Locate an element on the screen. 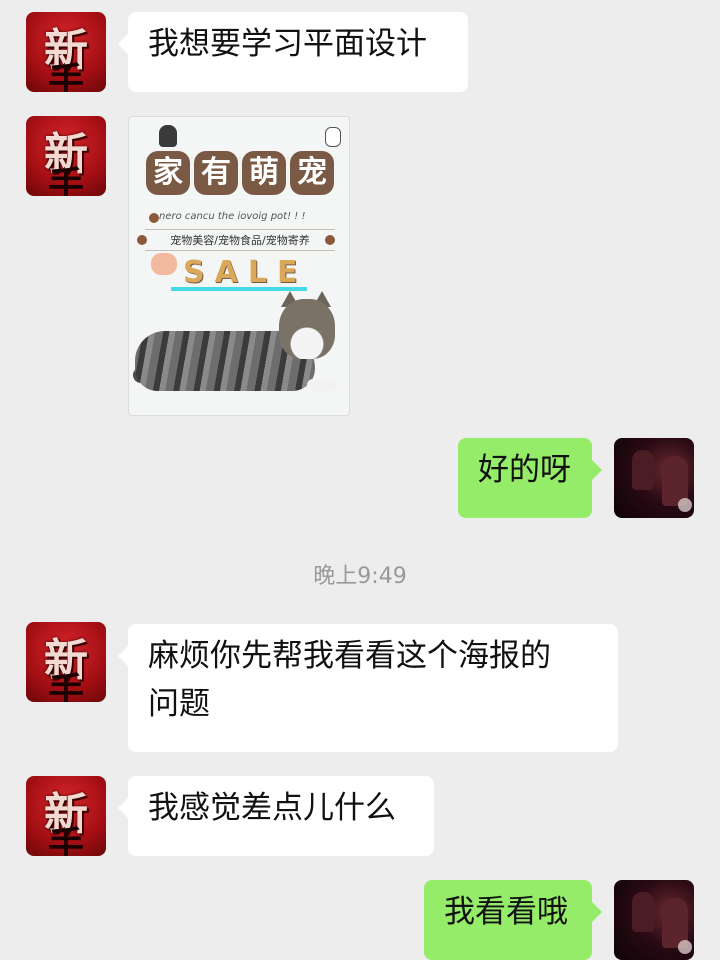 Image resolution: width=720 pixels, height=960 pixels. message-bubble-incoming: 我感觉差点儿什么 is located at coordinates (276, 816).